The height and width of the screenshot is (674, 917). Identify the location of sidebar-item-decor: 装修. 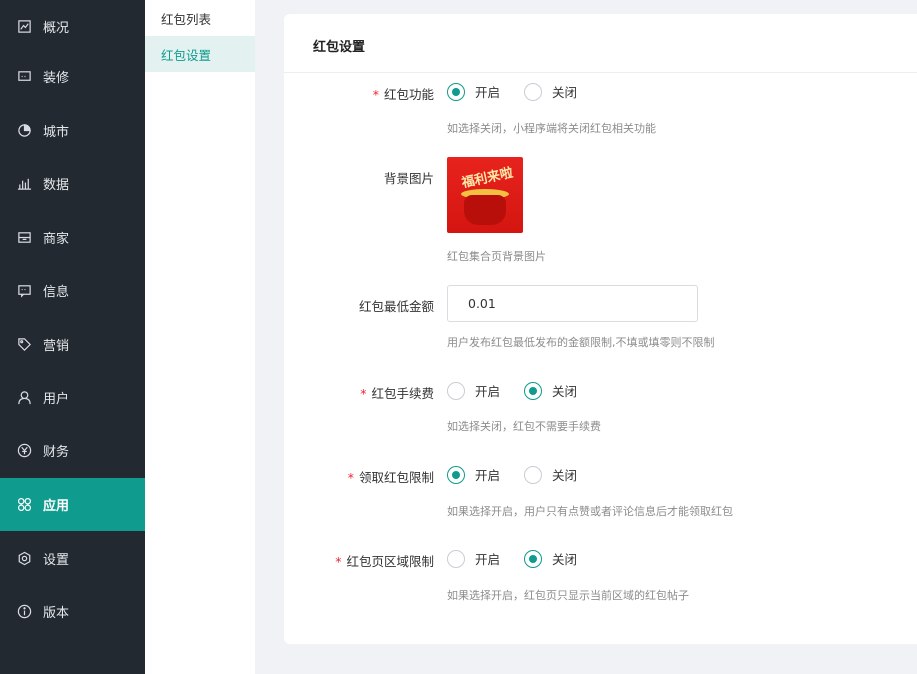
(72, 76).